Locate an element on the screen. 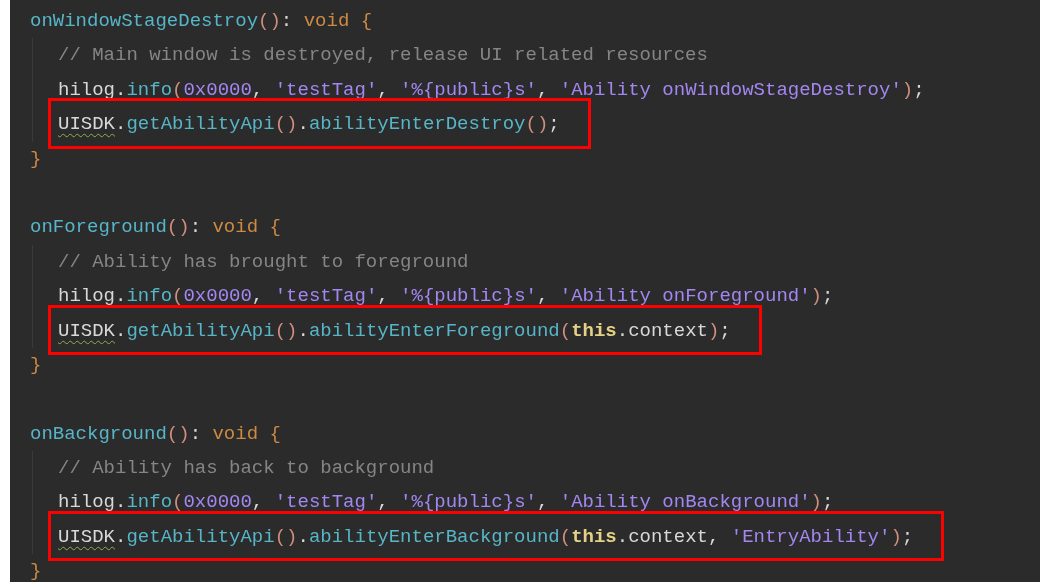 This screenshot has width=1053, height=582. code-line: // Main window is destroyed, release UI related resources is located at coordinates (383, 56).